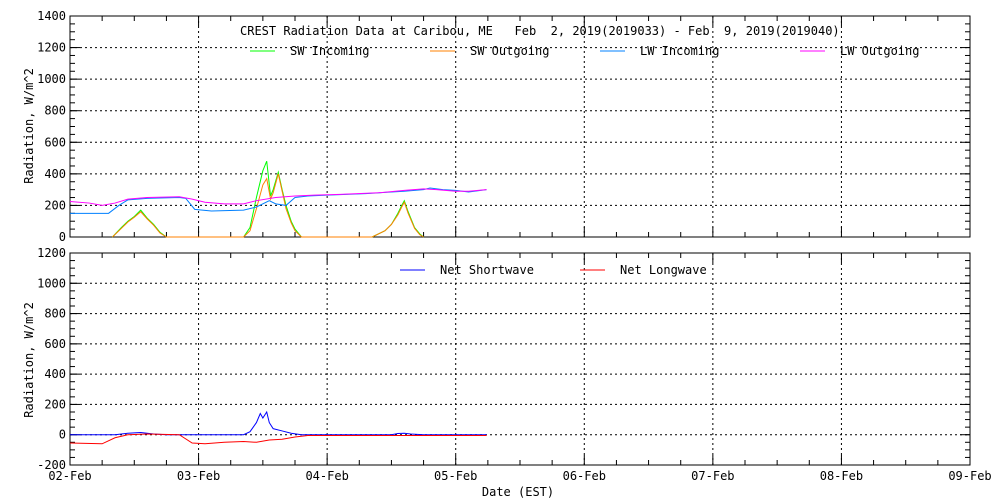 The height and width of the screenshot is (500, 1000). I want to click on x-tick-label: 03-Feb, so click(198, 476).